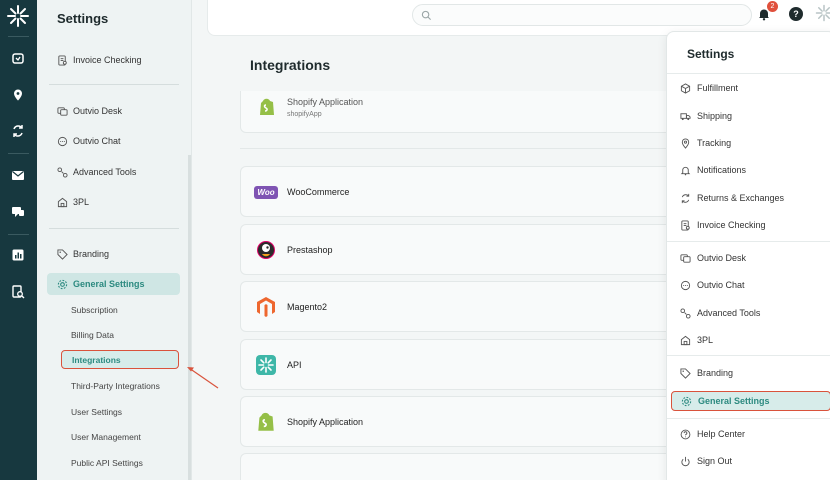 The height and width of the screenshot is (480, 830). What do you see at coordinates (18, 255) in the screenshot?
I see `analytics-icon` at bounding box center [18, 255].